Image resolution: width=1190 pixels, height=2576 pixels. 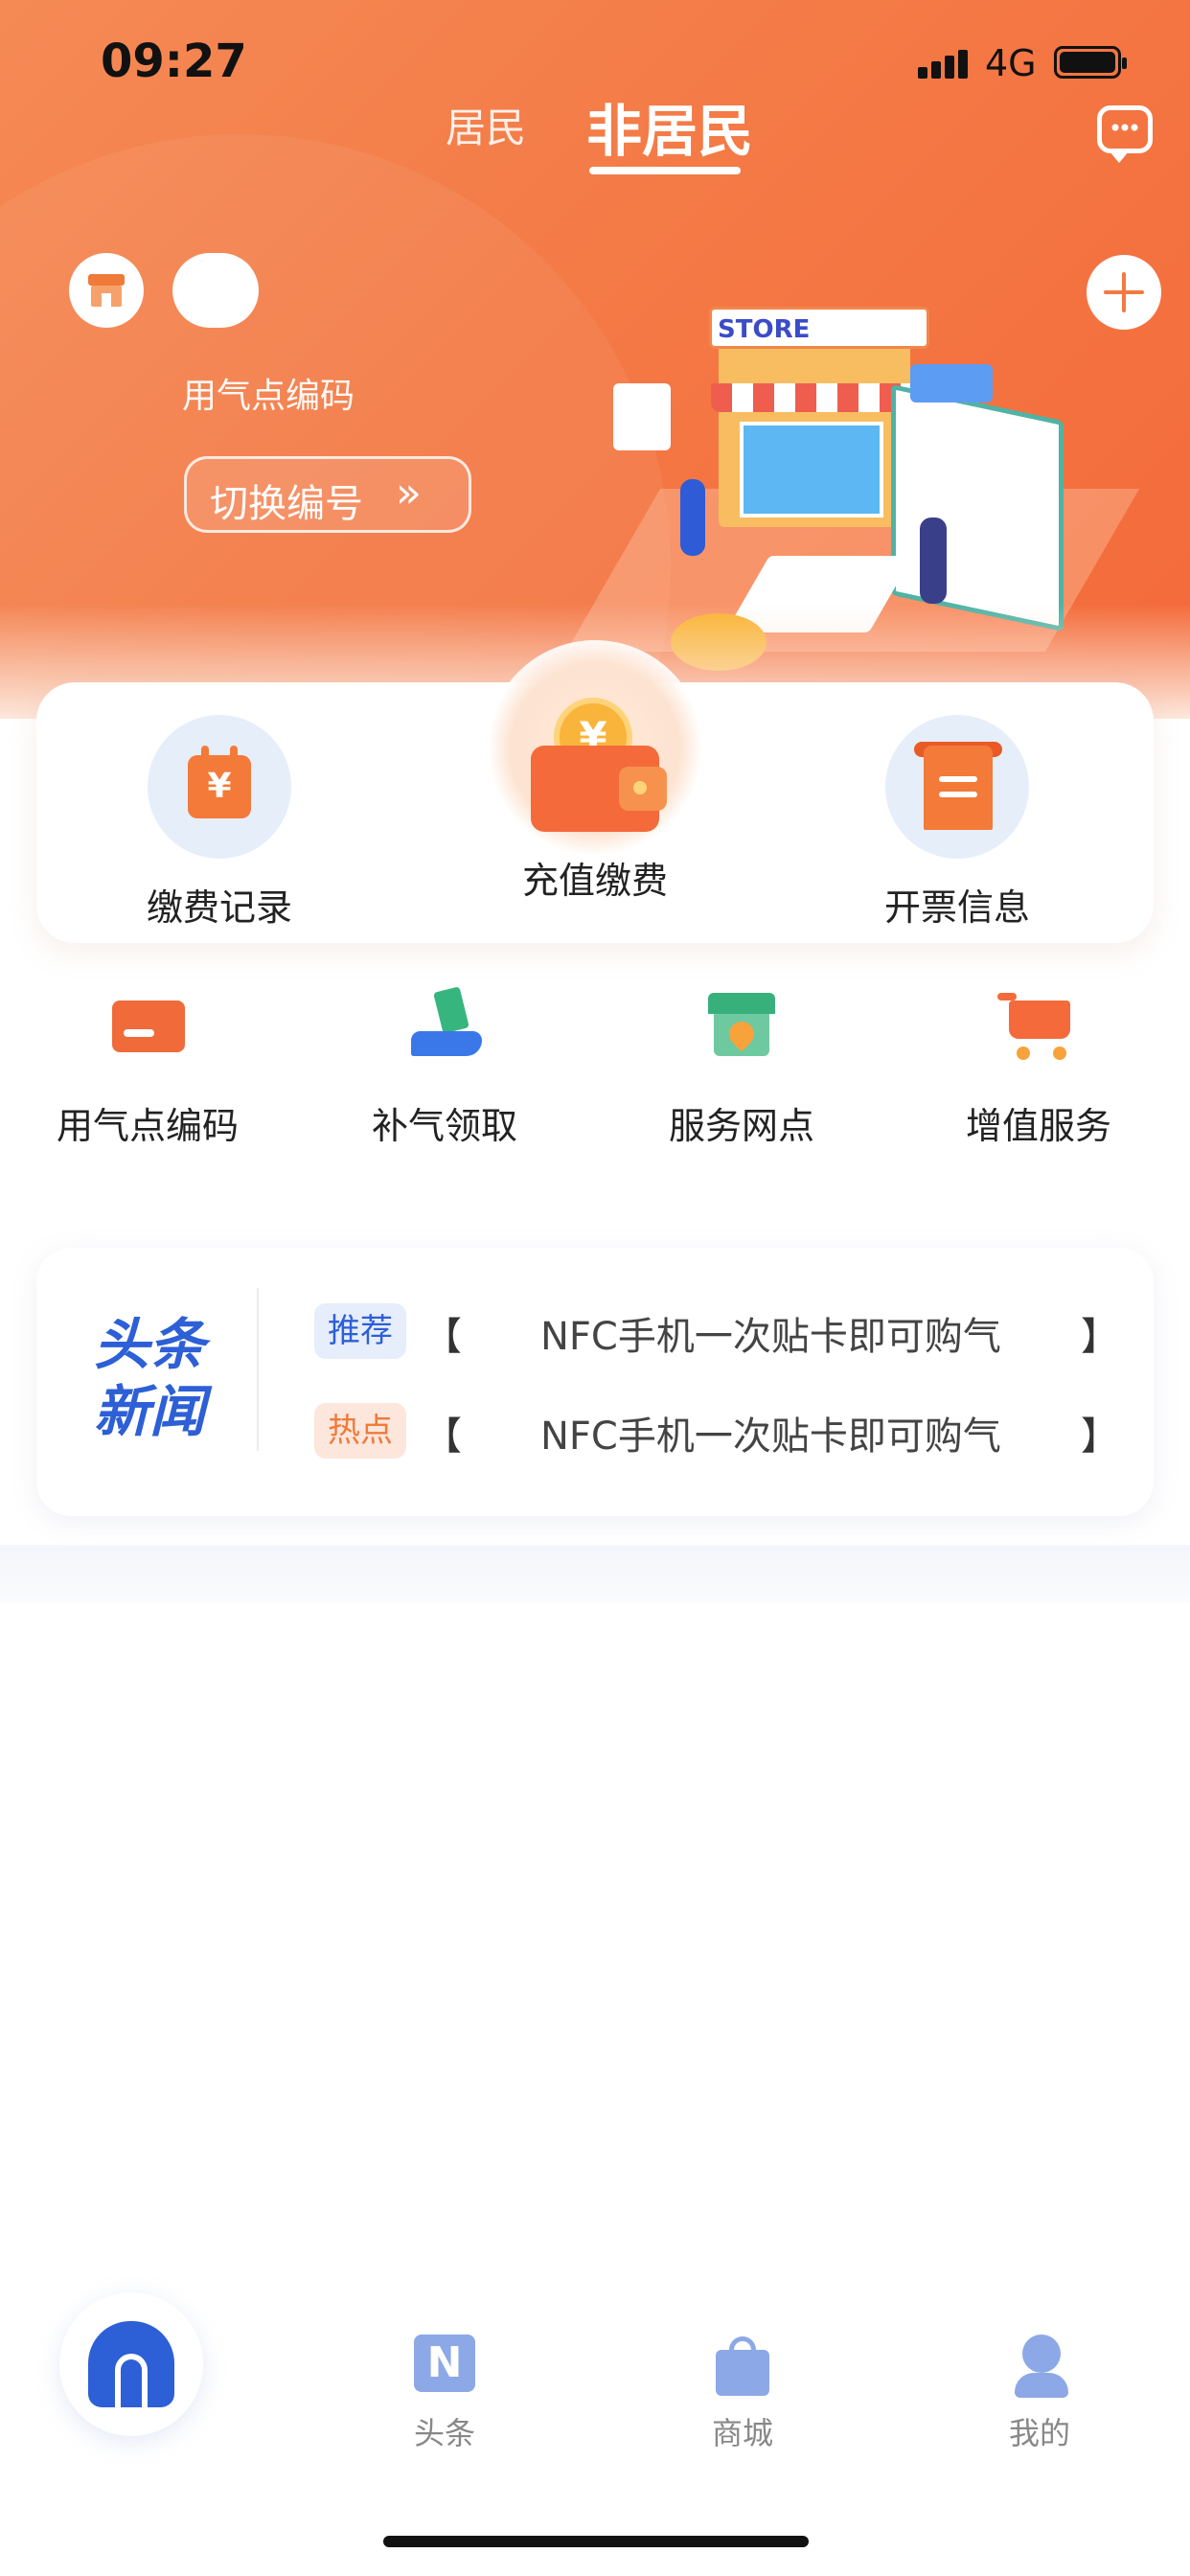 What do you see at coordinates (742, 2433) in the screenshot?
I see `tab-label: 商城` at bounding box center [742, 2433].